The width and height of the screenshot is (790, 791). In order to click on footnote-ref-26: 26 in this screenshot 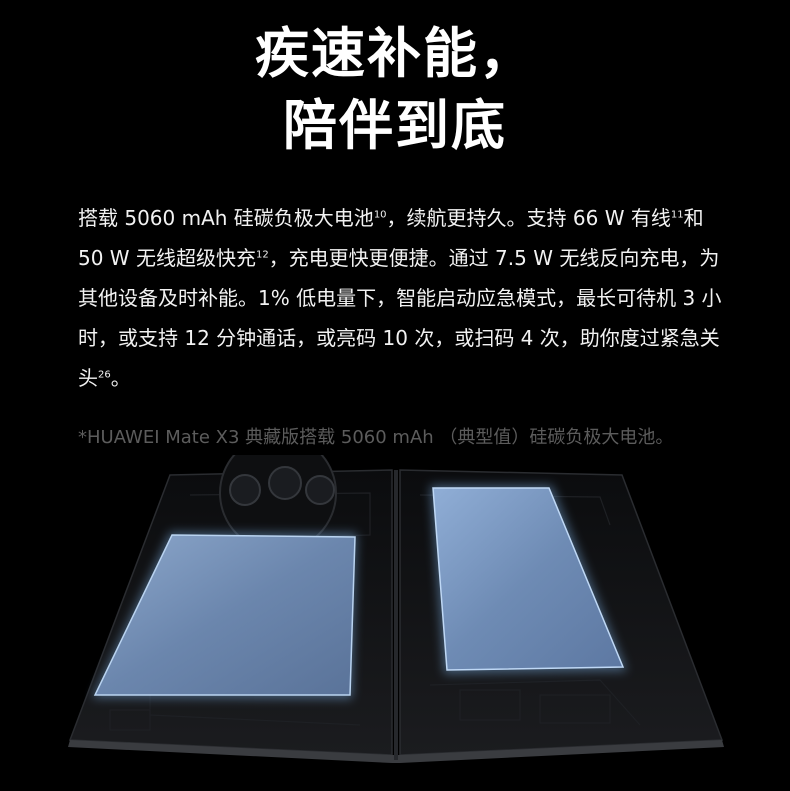, I will do `click(104, 375)`.